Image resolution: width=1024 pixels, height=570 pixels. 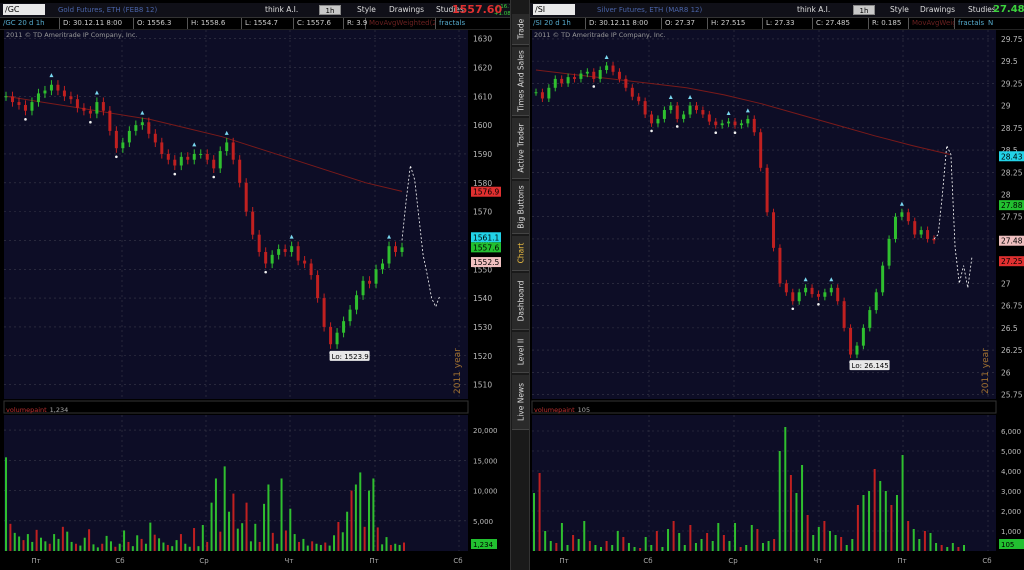 What do you see at coordinates (1012, 172) in the screenshot?
I see `price-tick-label: 28.25` at bounding box center [1012, 172].